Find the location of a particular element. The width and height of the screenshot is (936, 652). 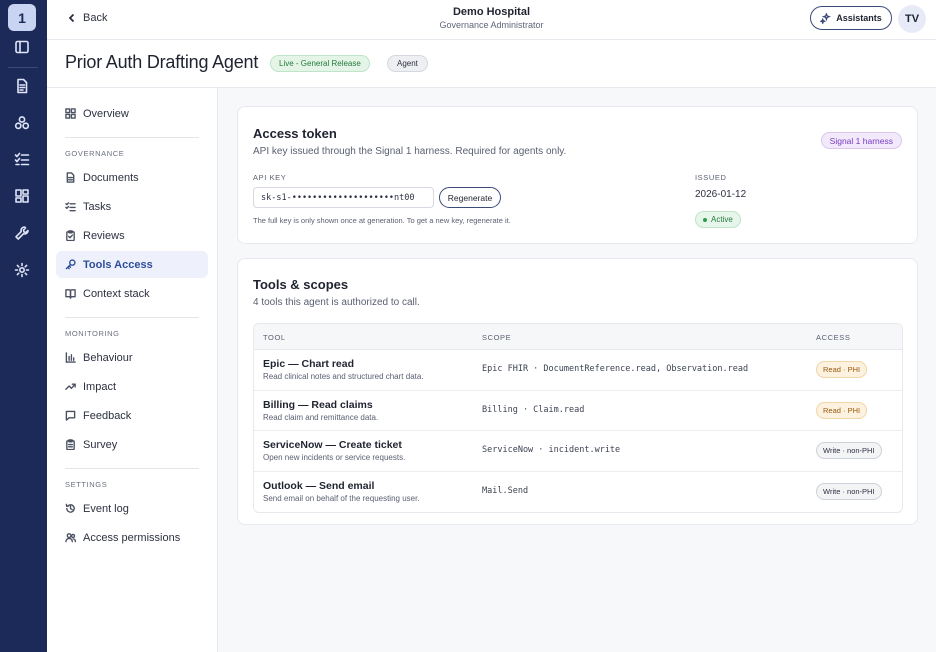

api-key-label: API KEY is located at coordinates (270, 177).